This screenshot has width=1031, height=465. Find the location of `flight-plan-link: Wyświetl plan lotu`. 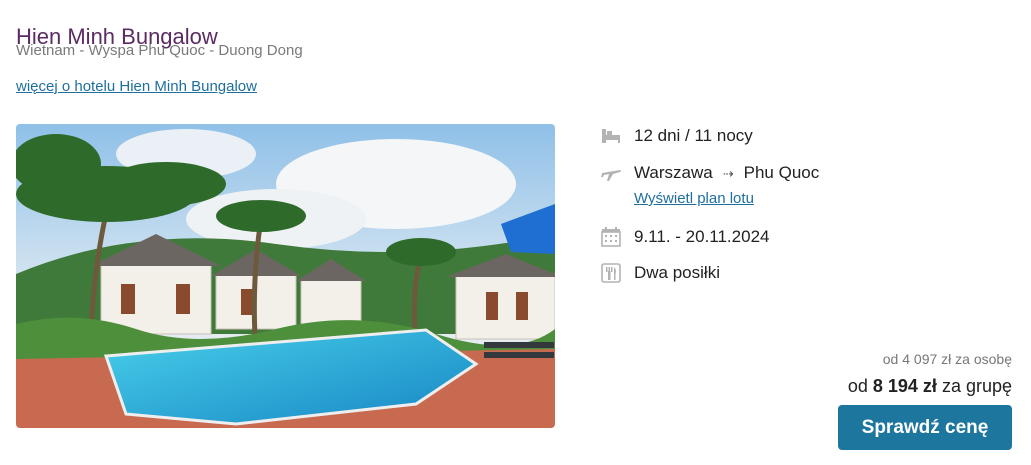

flight-plan-link: Wyświetl plan lotu is located at coordinates (694, 198).